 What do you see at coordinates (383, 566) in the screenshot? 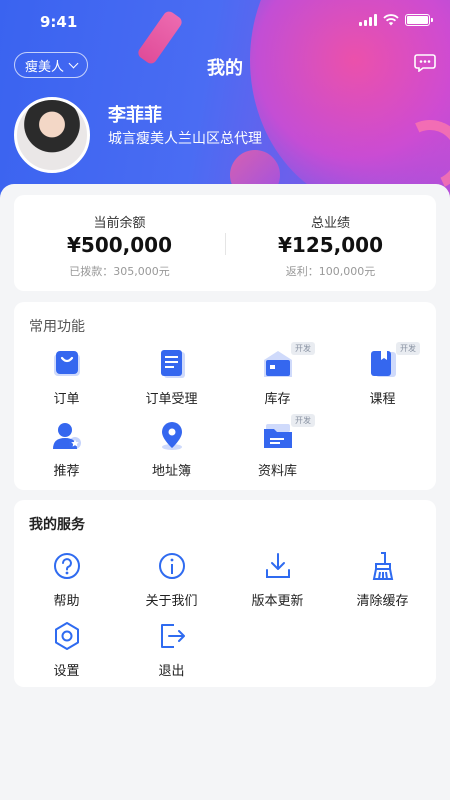
I see `broom-icon` at bounding box center [383, 566].